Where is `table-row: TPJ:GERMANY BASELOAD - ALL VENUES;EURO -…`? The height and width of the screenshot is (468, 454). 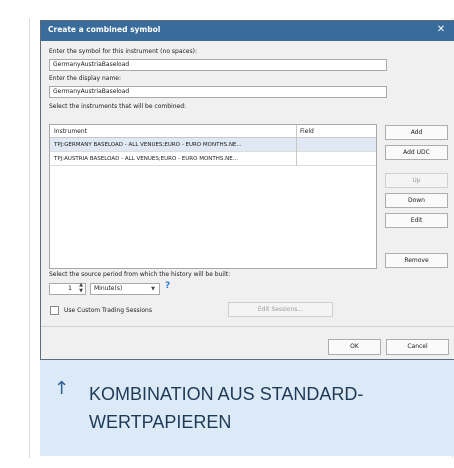 table-row: TPJ:GERMANY BASELOAD - ALL VENUES;EURO -… is located at coordinates (213, 145).